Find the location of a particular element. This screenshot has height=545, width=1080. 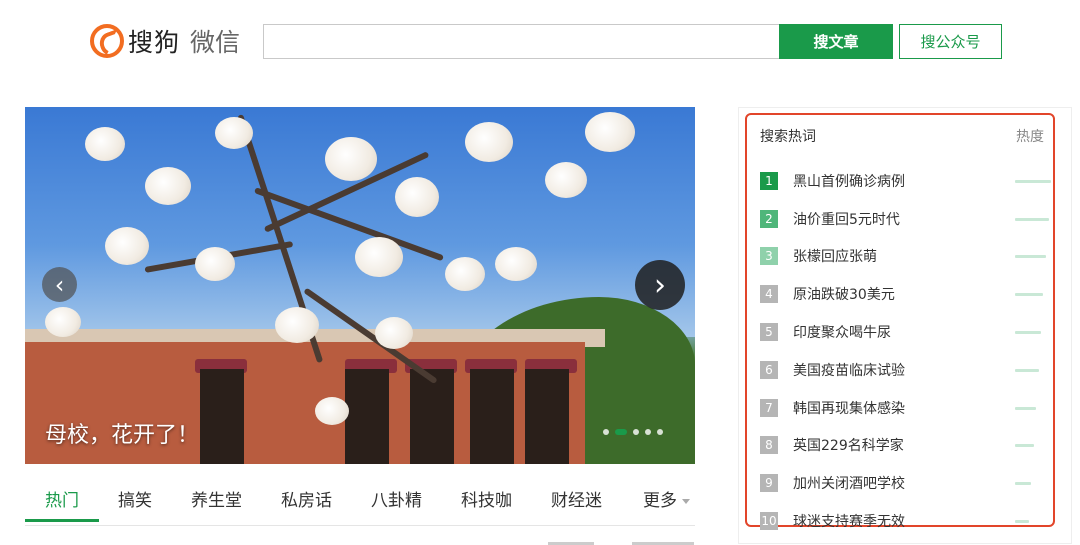

hot-word-text: 张檬回应张萌 is located at coordinates (835, 256).